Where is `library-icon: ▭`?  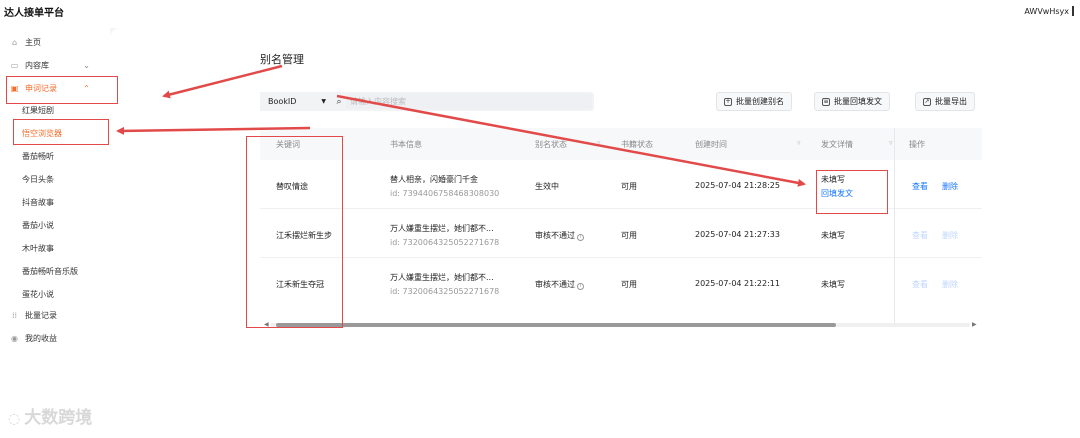 library-icon: ▭ is located at coordinates (14, 65).